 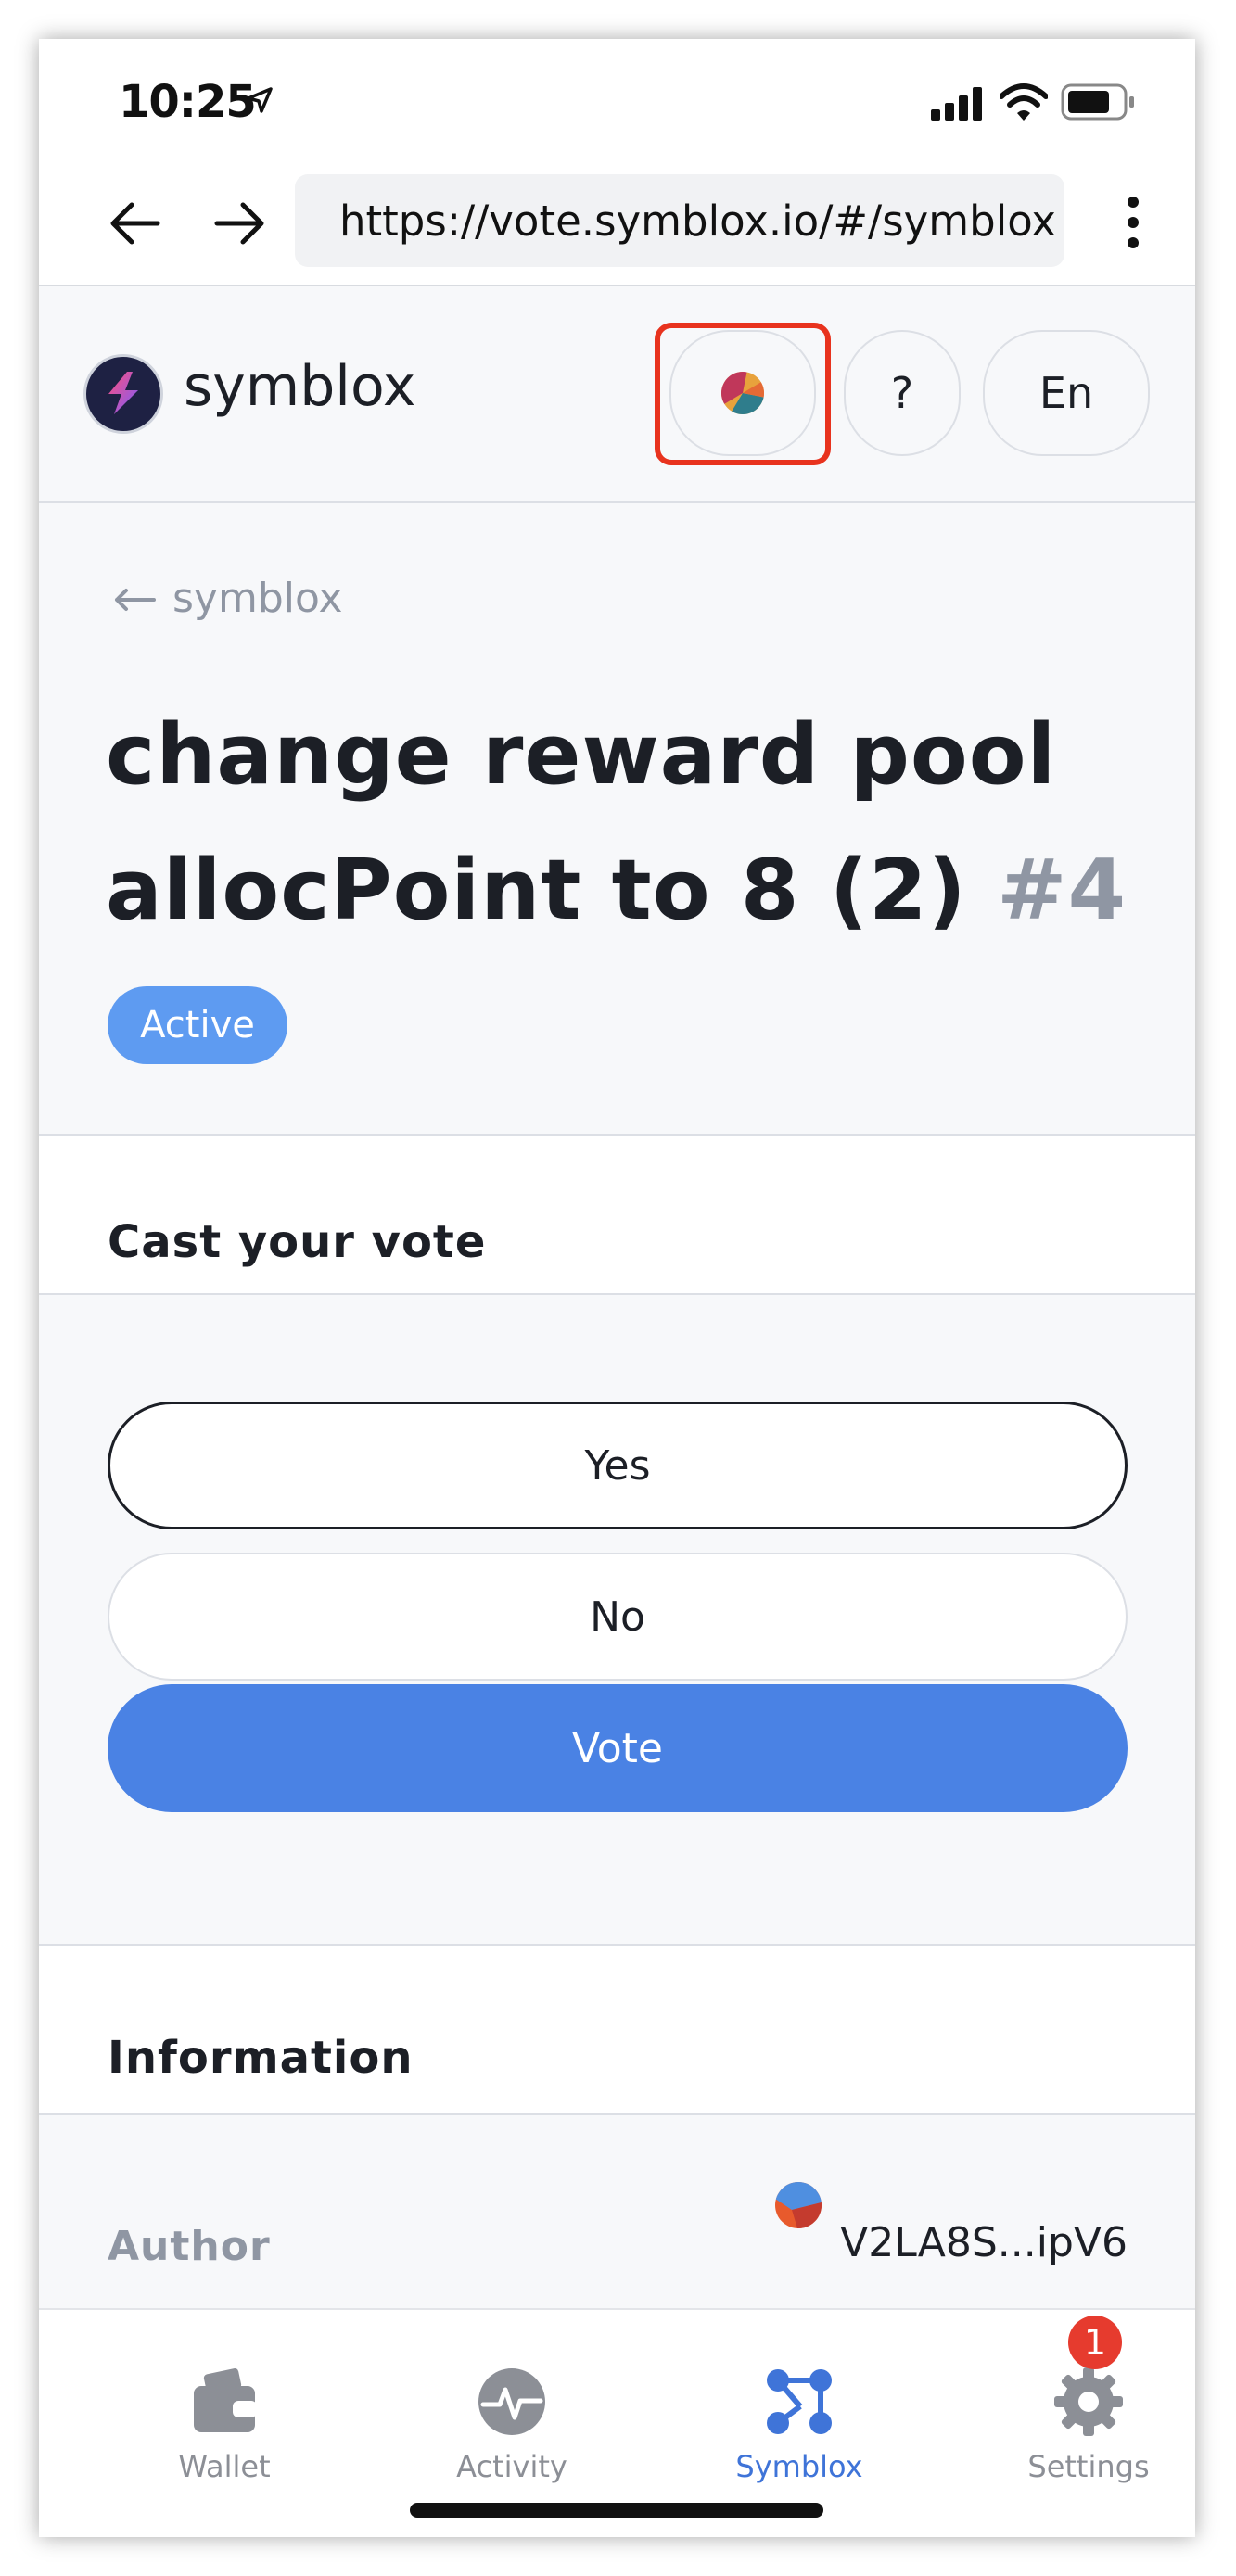 I want to click on tab-activity-label: Activity, so click(x=511, y=2466).